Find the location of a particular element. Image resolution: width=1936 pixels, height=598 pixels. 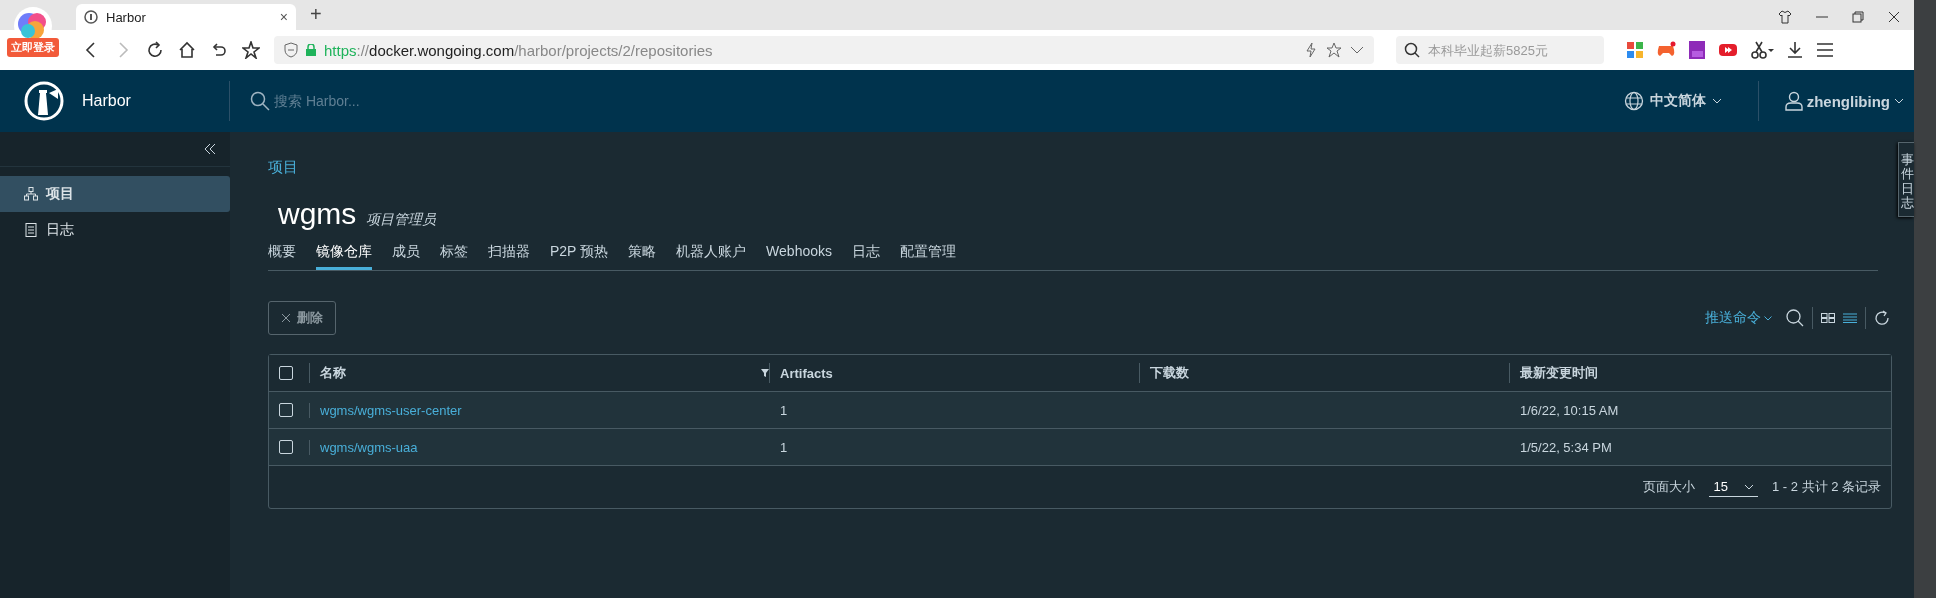

scissors-icon is located at coordinates (1762, 50).